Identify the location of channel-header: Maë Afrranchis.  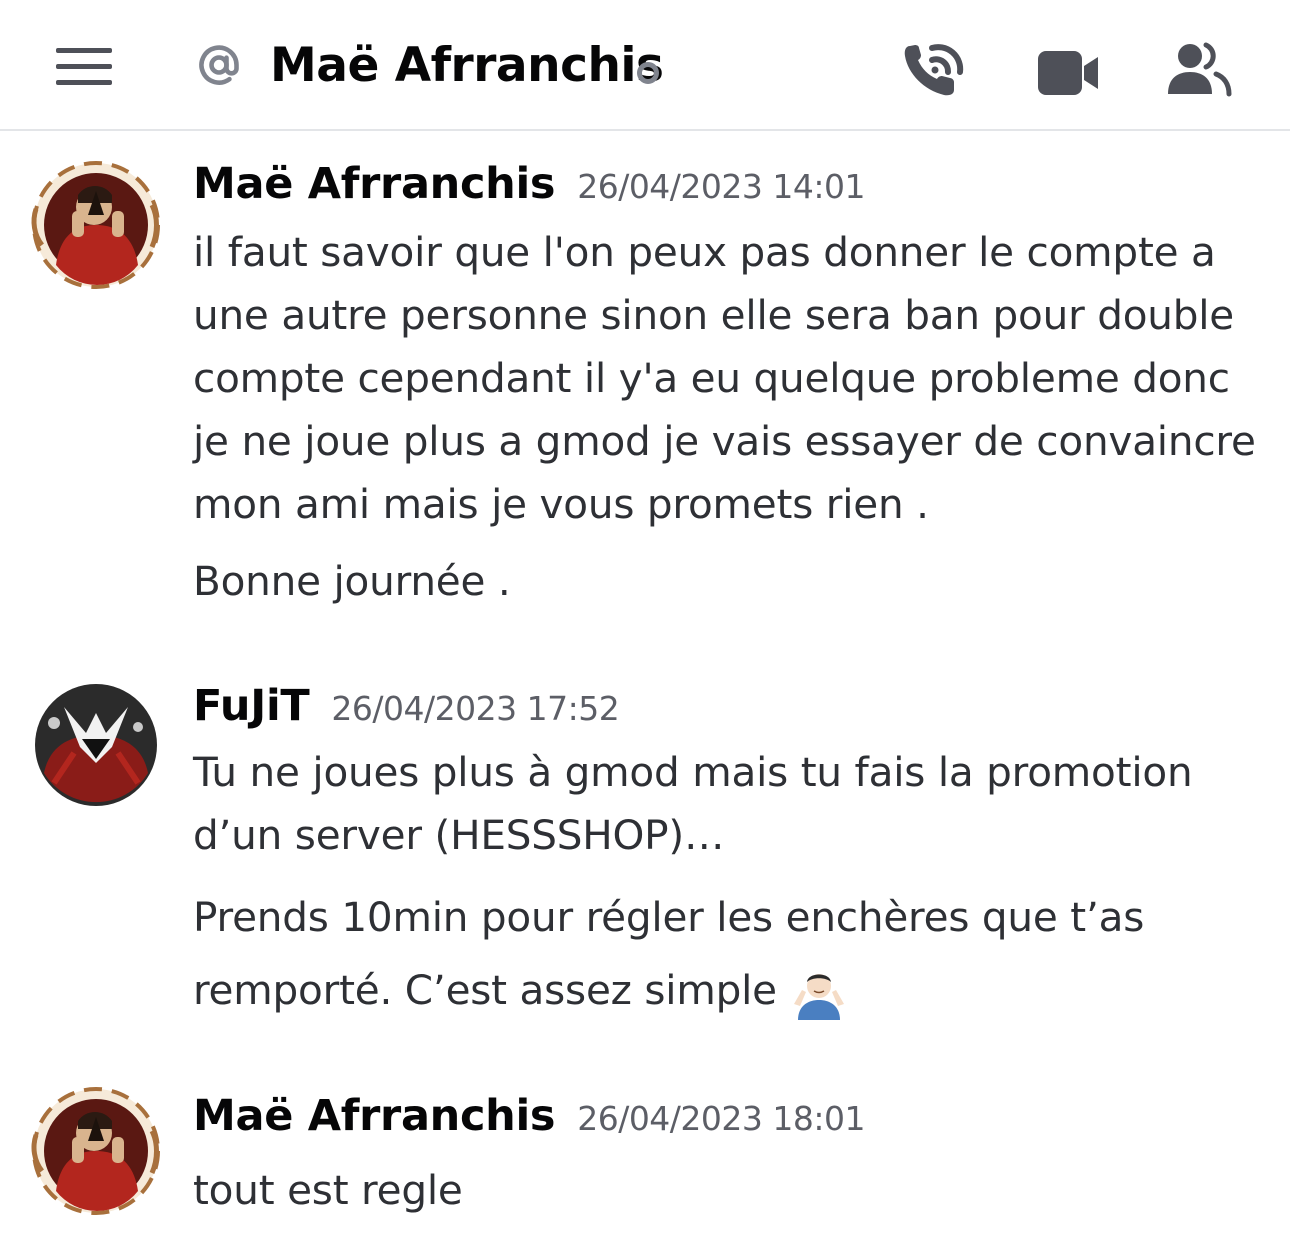
(645, 65).